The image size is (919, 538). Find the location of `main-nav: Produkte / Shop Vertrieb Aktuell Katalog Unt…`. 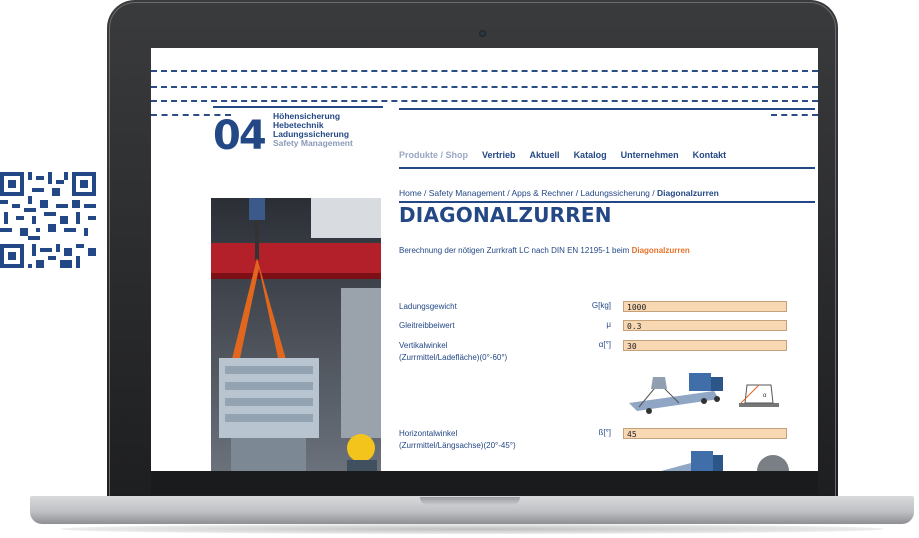

main-nav: Produkte / Shop Vertrieb Aktuell Katalog Unt… is located at coordinates (607, 157).